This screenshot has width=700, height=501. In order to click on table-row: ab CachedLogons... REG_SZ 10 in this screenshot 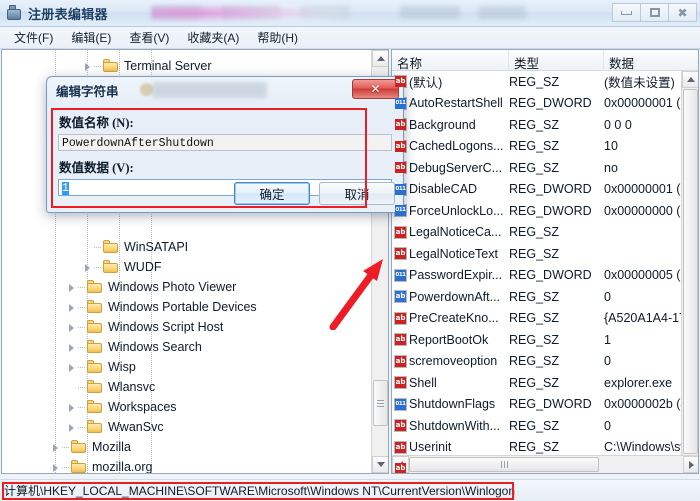, I will do `click(545, 147)`.